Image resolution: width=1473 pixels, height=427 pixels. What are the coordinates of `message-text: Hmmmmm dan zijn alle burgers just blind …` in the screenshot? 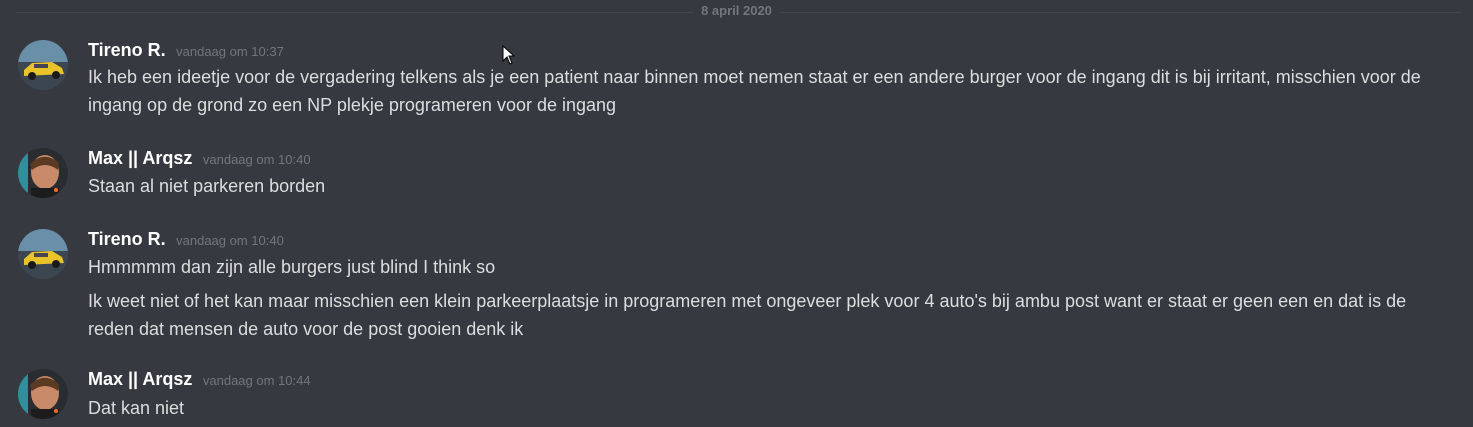 It's located at (292, 267).